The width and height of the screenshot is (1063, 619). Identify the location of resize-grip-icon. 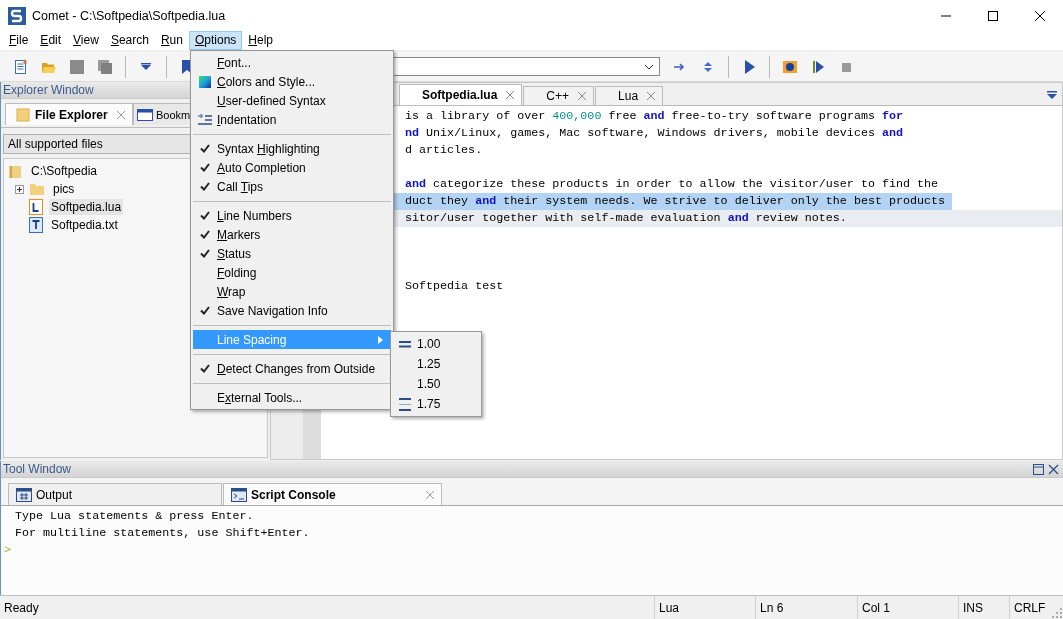
(1057, 613).